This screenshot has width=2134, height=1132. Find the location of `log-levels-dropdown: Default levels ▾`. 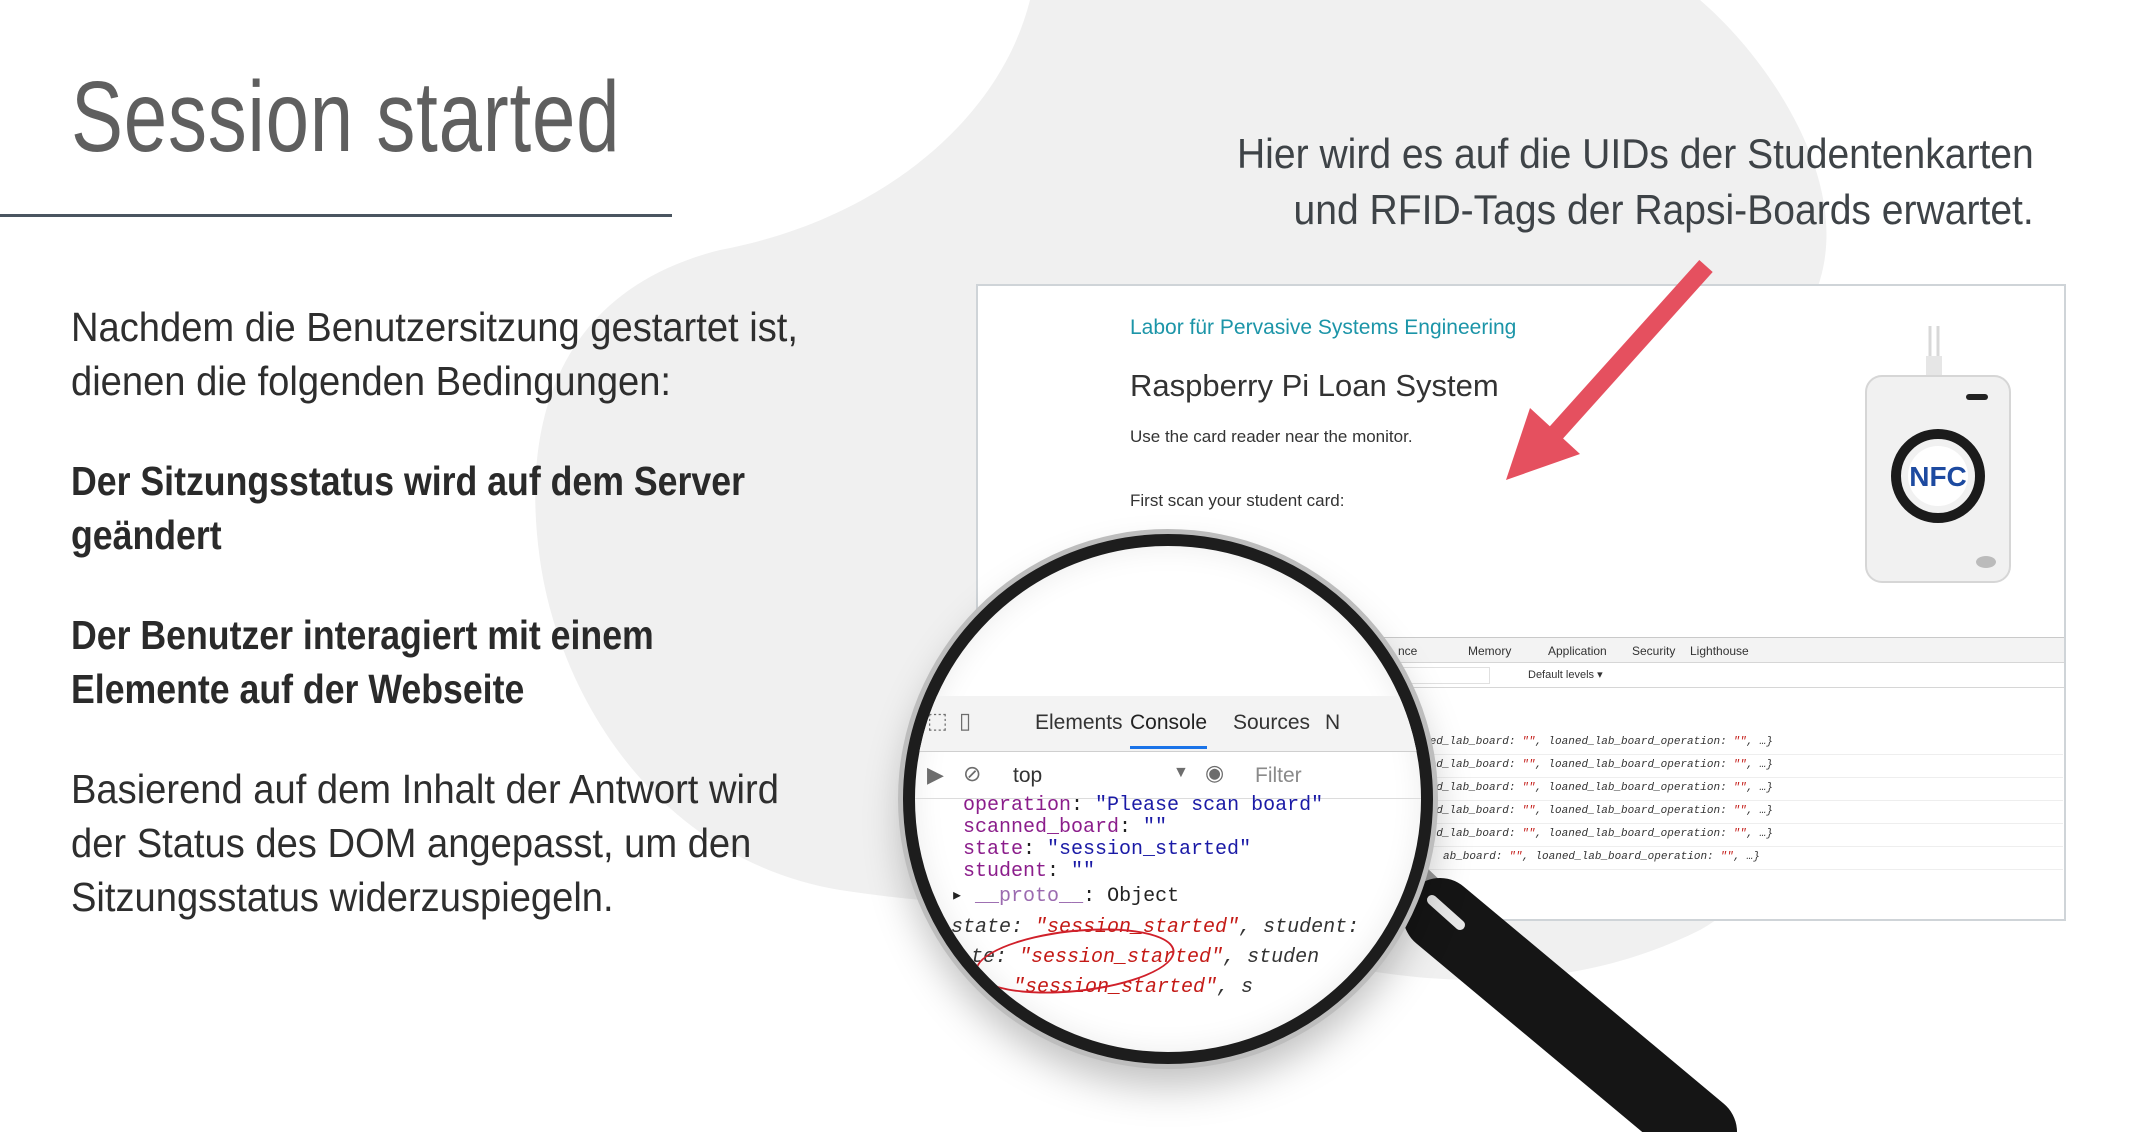

log-levels-dropdown: Default levels ▾ is located at coordinates (1565, 674).